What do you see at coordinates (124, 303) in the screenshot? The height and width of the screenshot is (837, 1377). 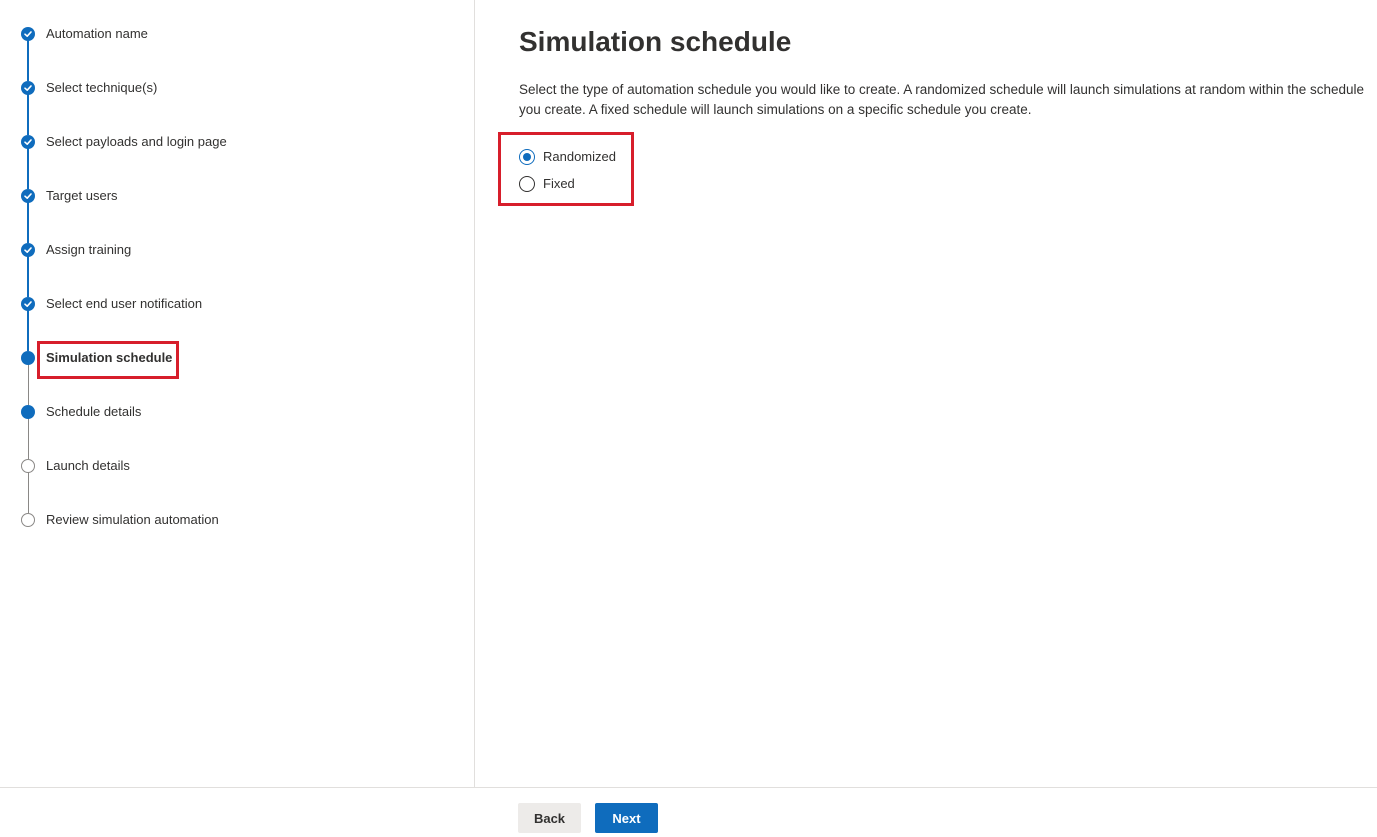 I see `step-label: Select end user notification` at bounding box center [124, 303].